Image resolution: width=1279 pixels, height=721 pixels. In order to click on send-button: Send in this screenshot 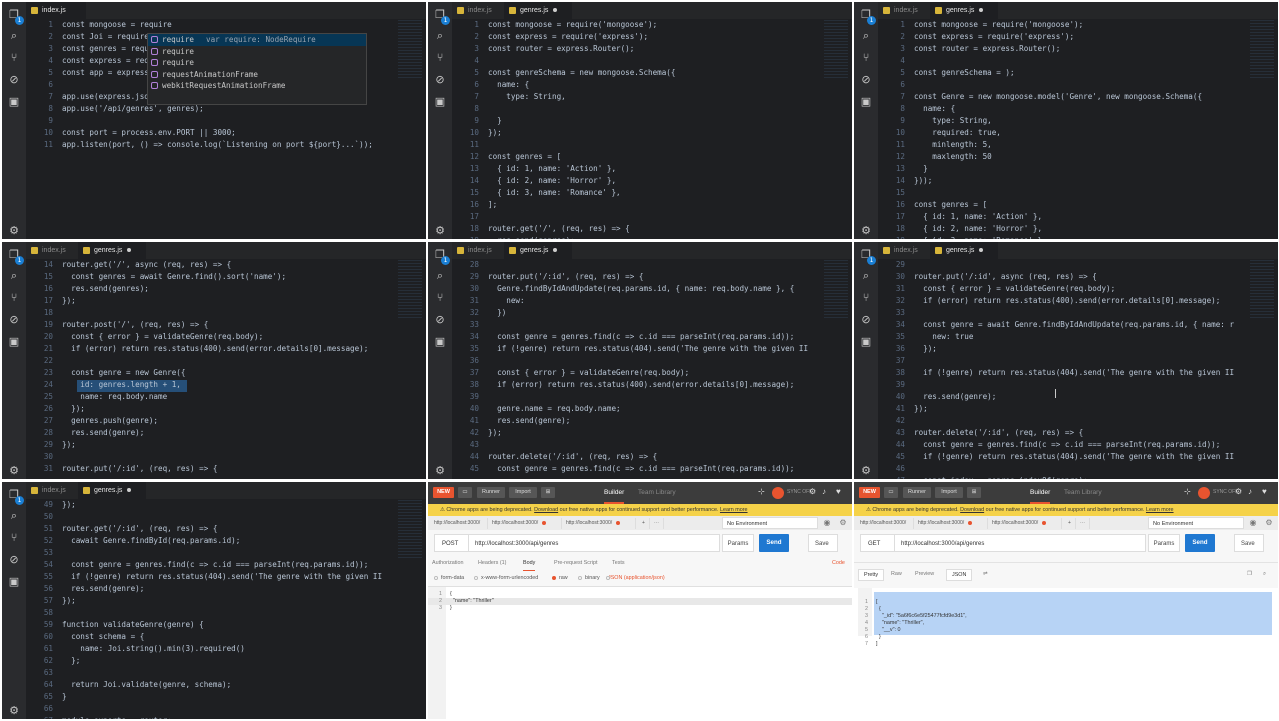, I will do `click(1200, 543)`.